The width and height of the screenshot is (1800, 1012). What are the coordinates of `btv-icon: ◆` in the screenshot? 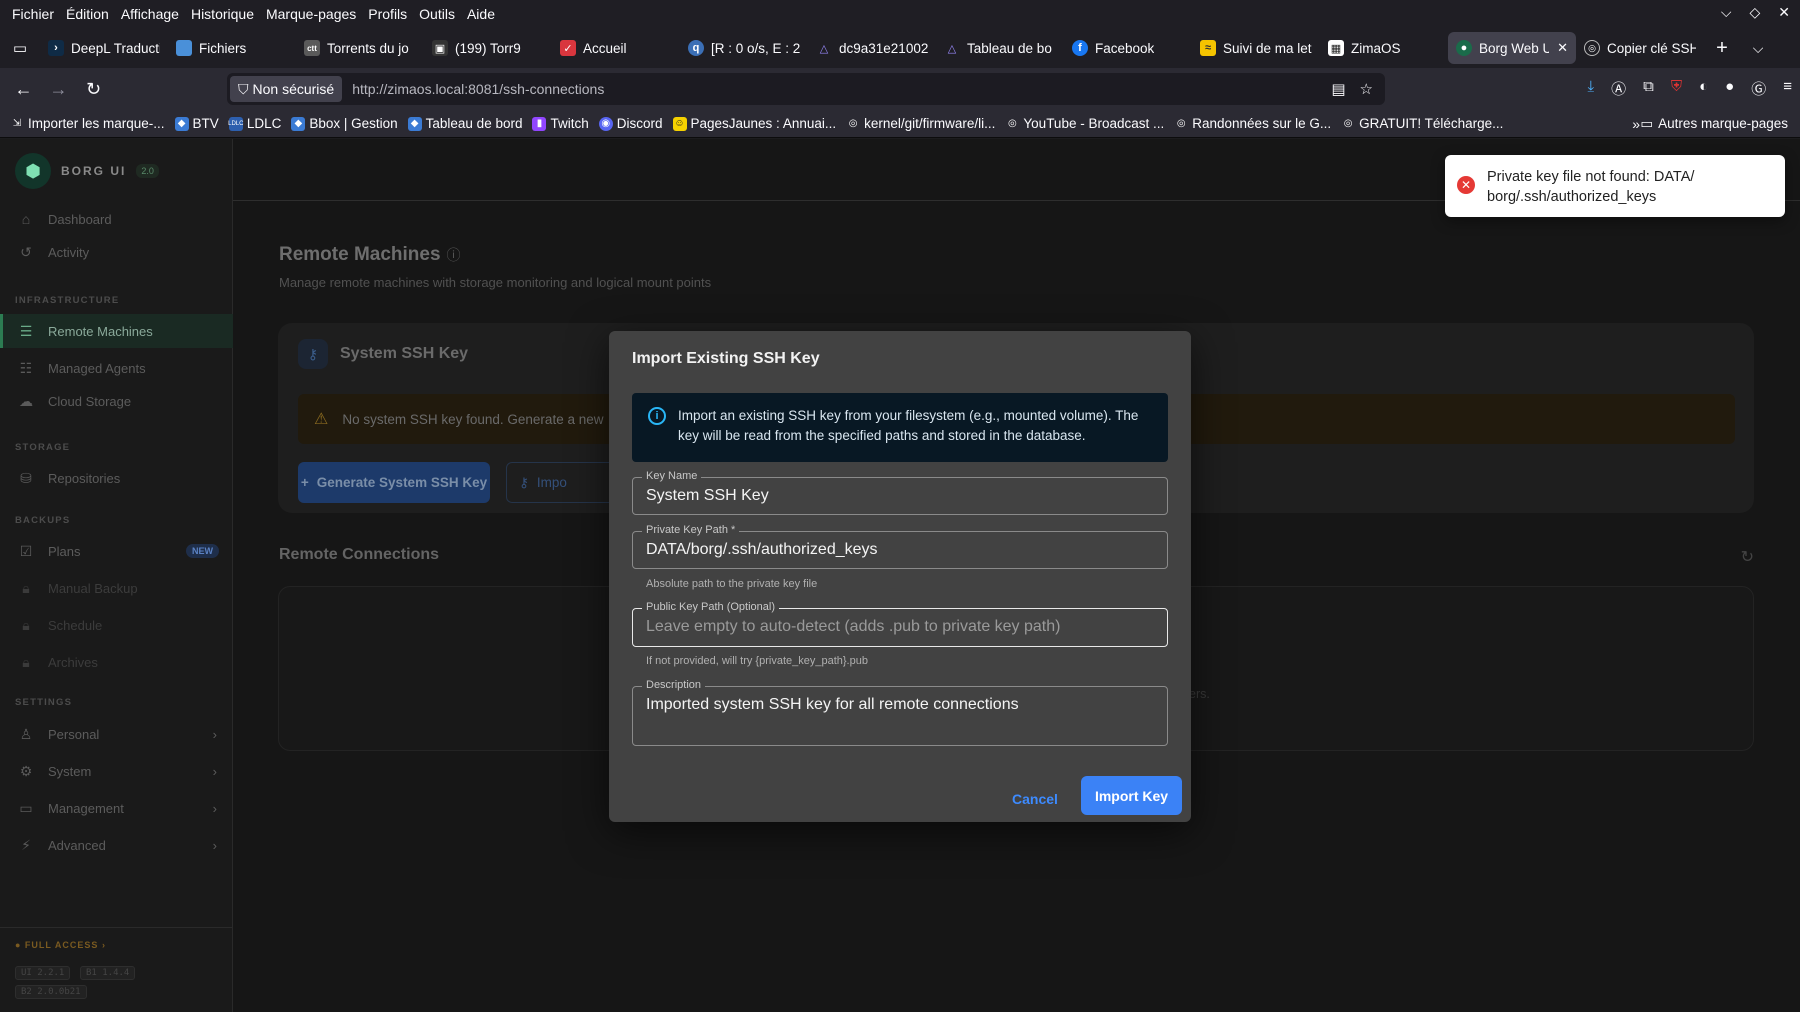 It's located at (181, 123).